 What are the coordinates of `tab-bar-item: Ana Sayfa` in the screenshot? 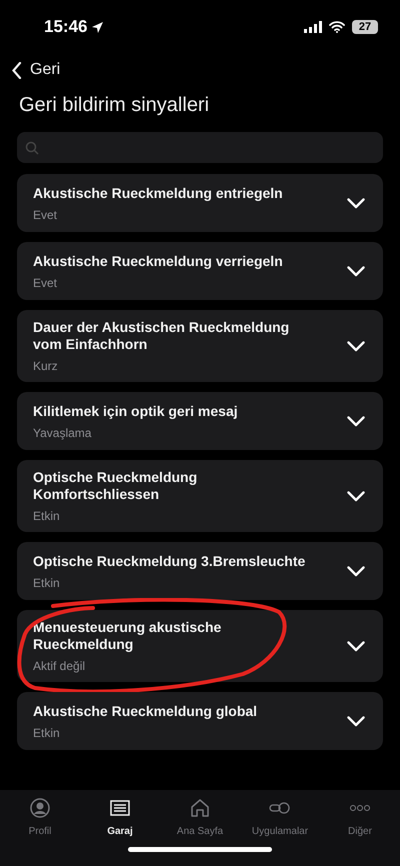 It's located at (200, 817).